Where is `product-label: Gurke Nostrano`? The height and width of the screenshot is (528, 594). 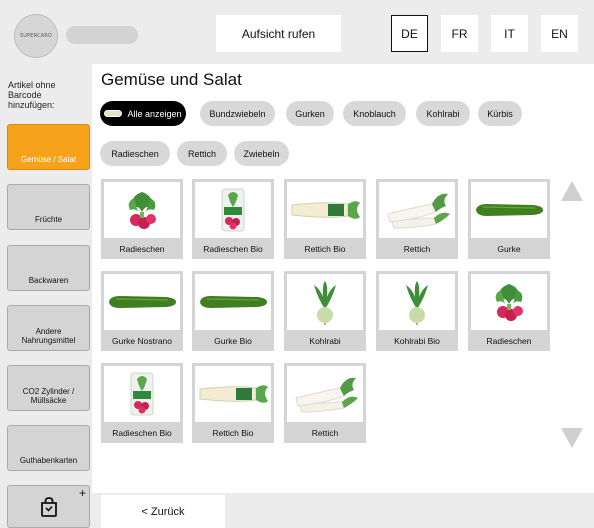 product-label: Gurke Nostrano is located at coordinates (142, 340).